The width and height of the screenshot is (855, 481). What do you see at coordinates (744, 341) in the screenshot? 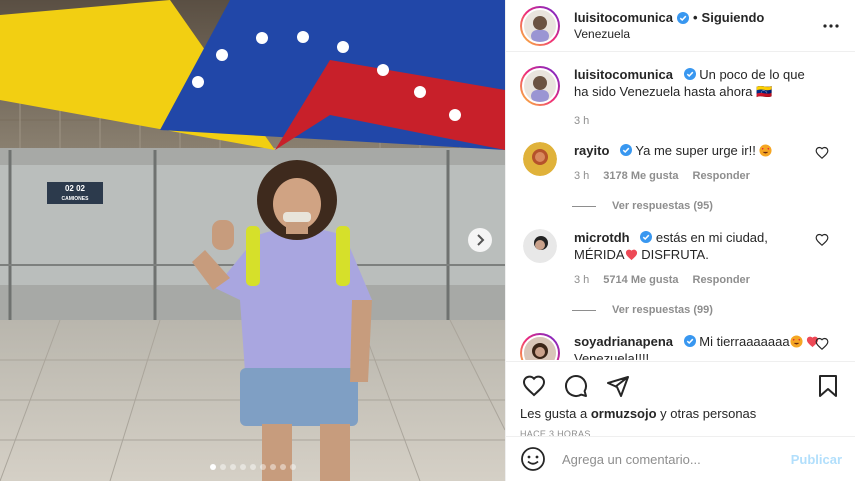
I see `comment-text: Mi tierraaaaaaa` at bounding box center [744, 341].